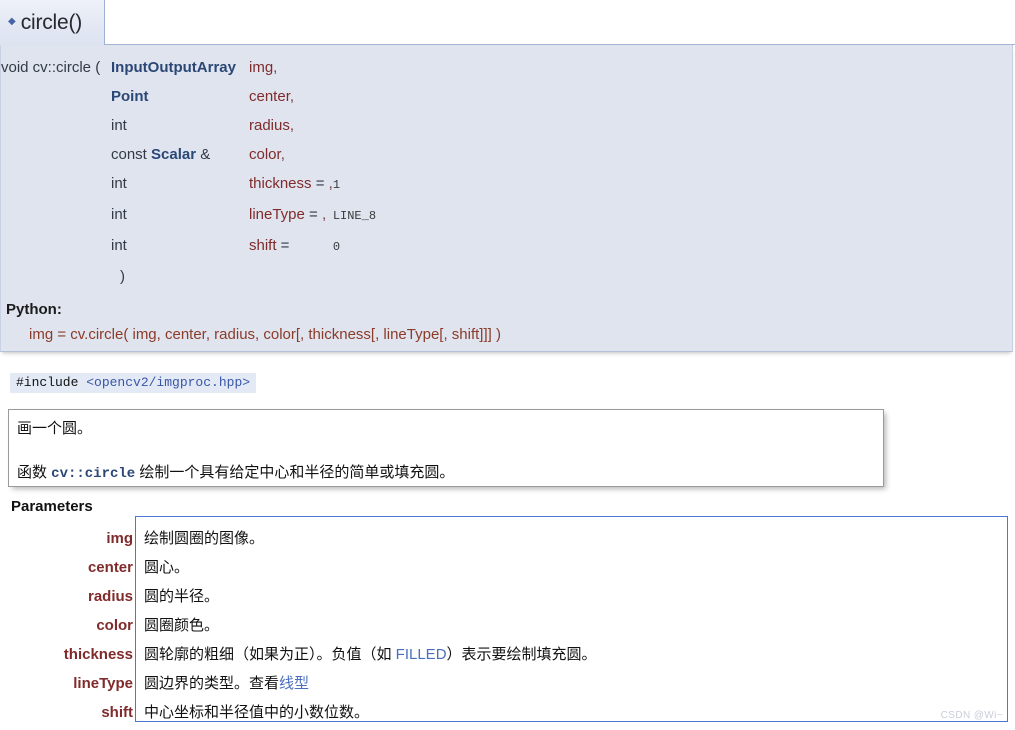 Image resolution: width=1015 pixels, height=730 pixels. I want to click on page-title: circle(), so click(51, 22).